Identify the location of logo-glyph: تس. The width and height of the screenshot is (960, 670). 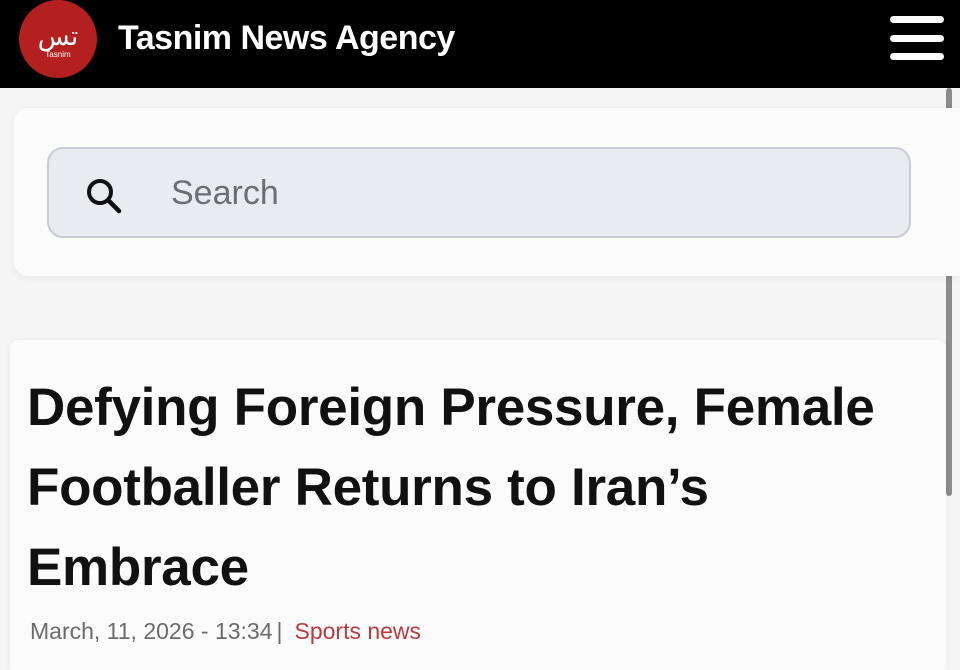
(58, 36).